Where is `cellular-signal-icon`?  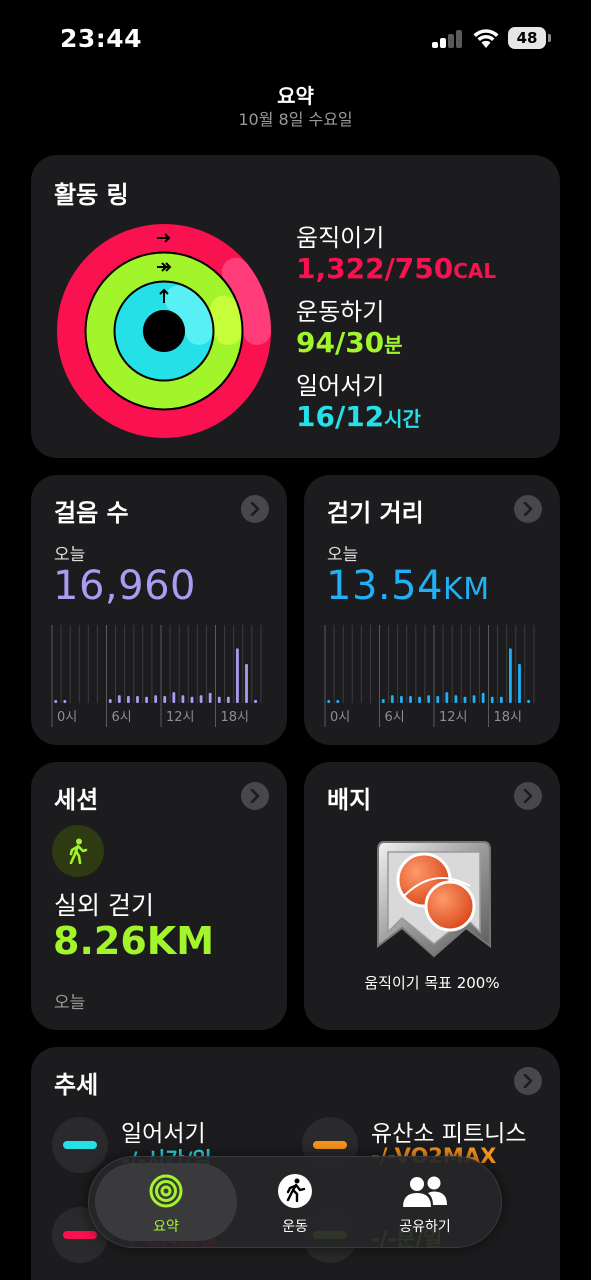
cellular-signal-icon is located at coordinates (448, 39).